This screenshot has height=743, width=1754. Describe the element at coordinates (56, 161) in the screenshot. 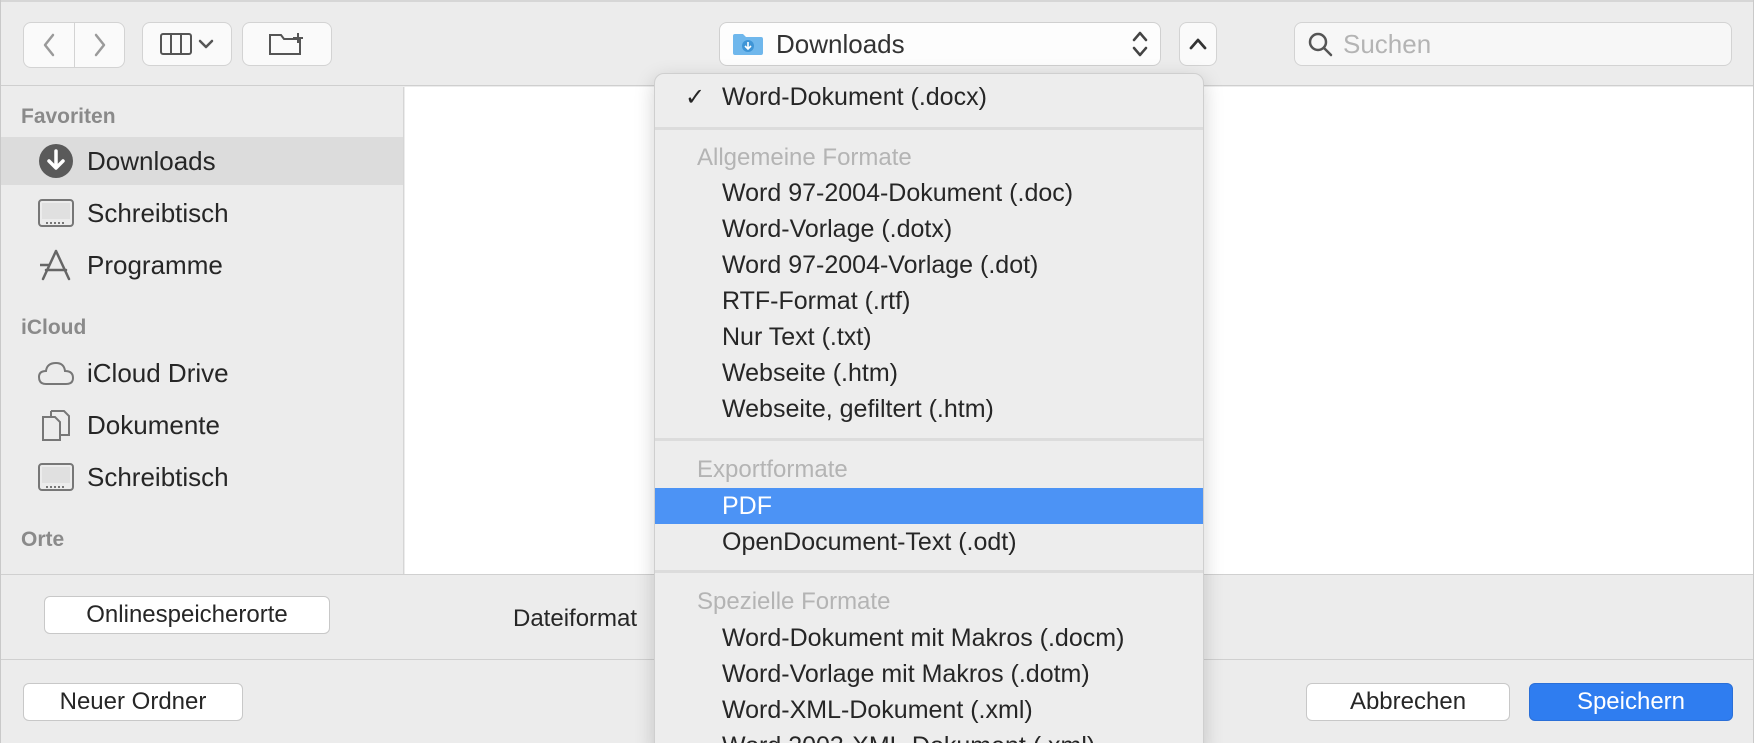

I see `download-icon` at that location.